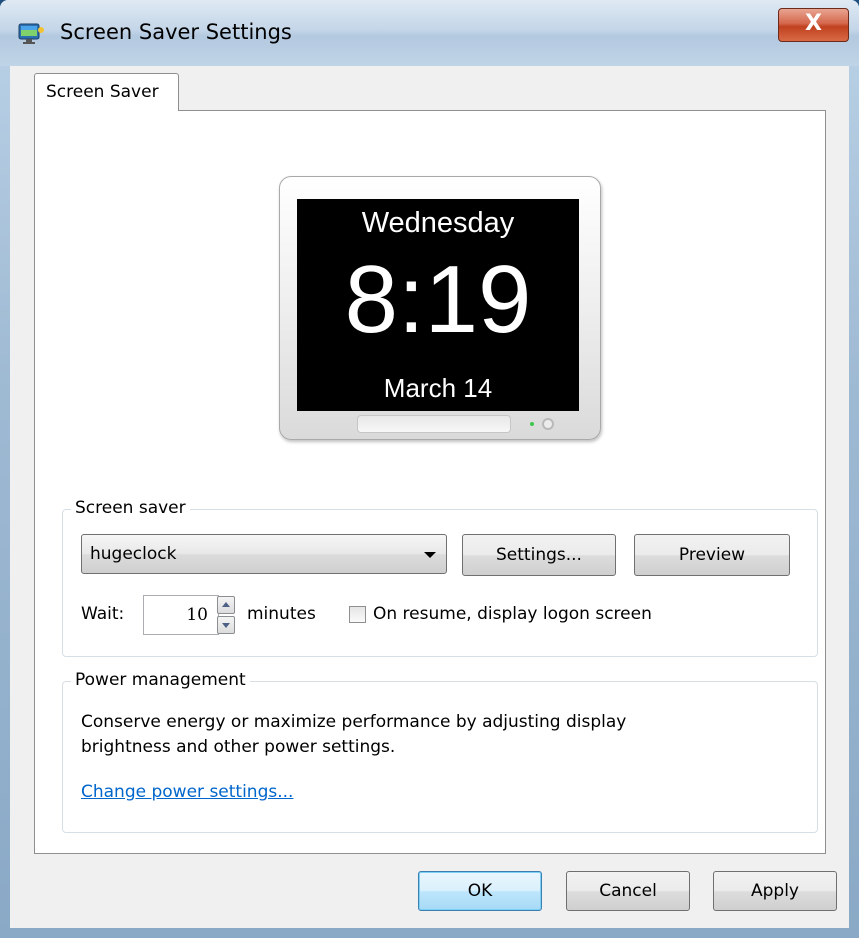 Image resolution: width=859 pixels, height=938 pixels. Describe the element at coordinates (628, 891) in the screenshot. I see `cancel-button: Cancel` at that location.